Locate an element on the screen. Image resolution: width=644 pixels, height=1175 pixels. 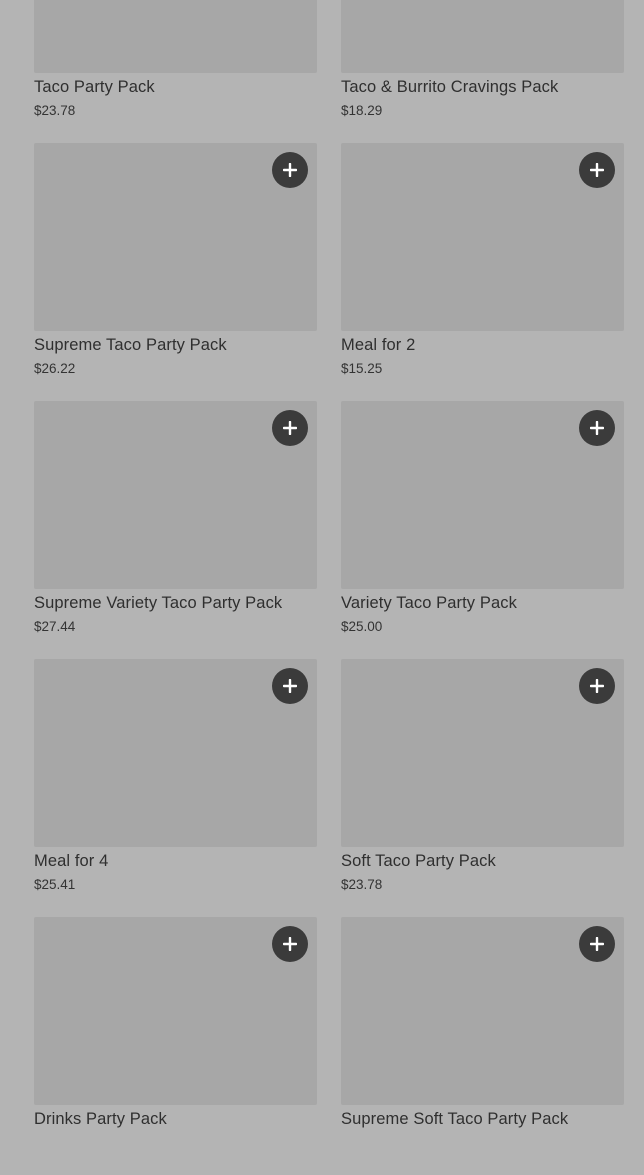
product-price: $25.00 is located at coordinates (362, 626).